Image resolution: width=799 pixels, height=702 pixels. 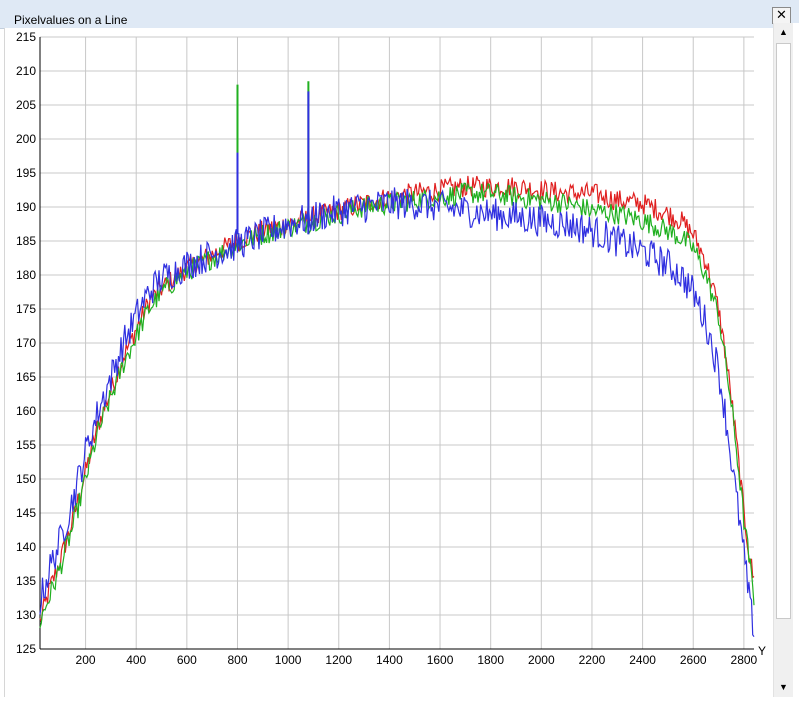 What do you see at coordinates (399, 14) in the screenshot?
I see `title-bar: Pixelvalues on a Line ✕` at bounding box center [399, 14].